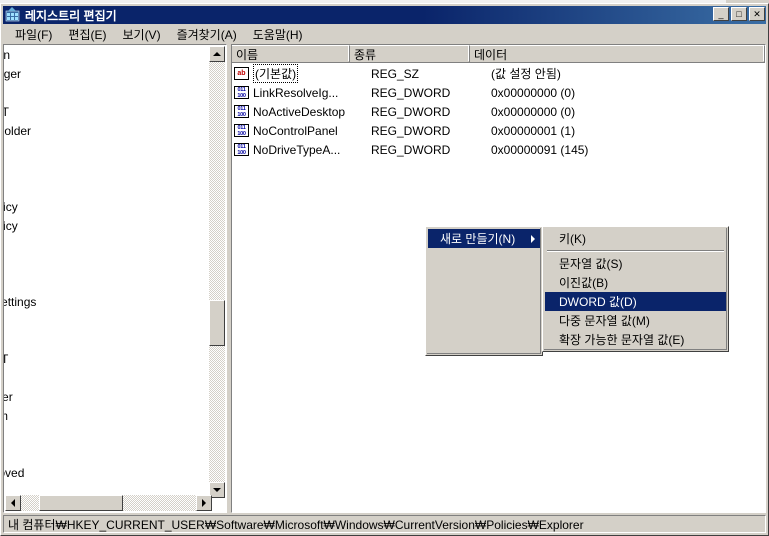  Describe the element at coordinates (108, 283) in the screenshot. I see `tree-item-internet: Internet` at that location.